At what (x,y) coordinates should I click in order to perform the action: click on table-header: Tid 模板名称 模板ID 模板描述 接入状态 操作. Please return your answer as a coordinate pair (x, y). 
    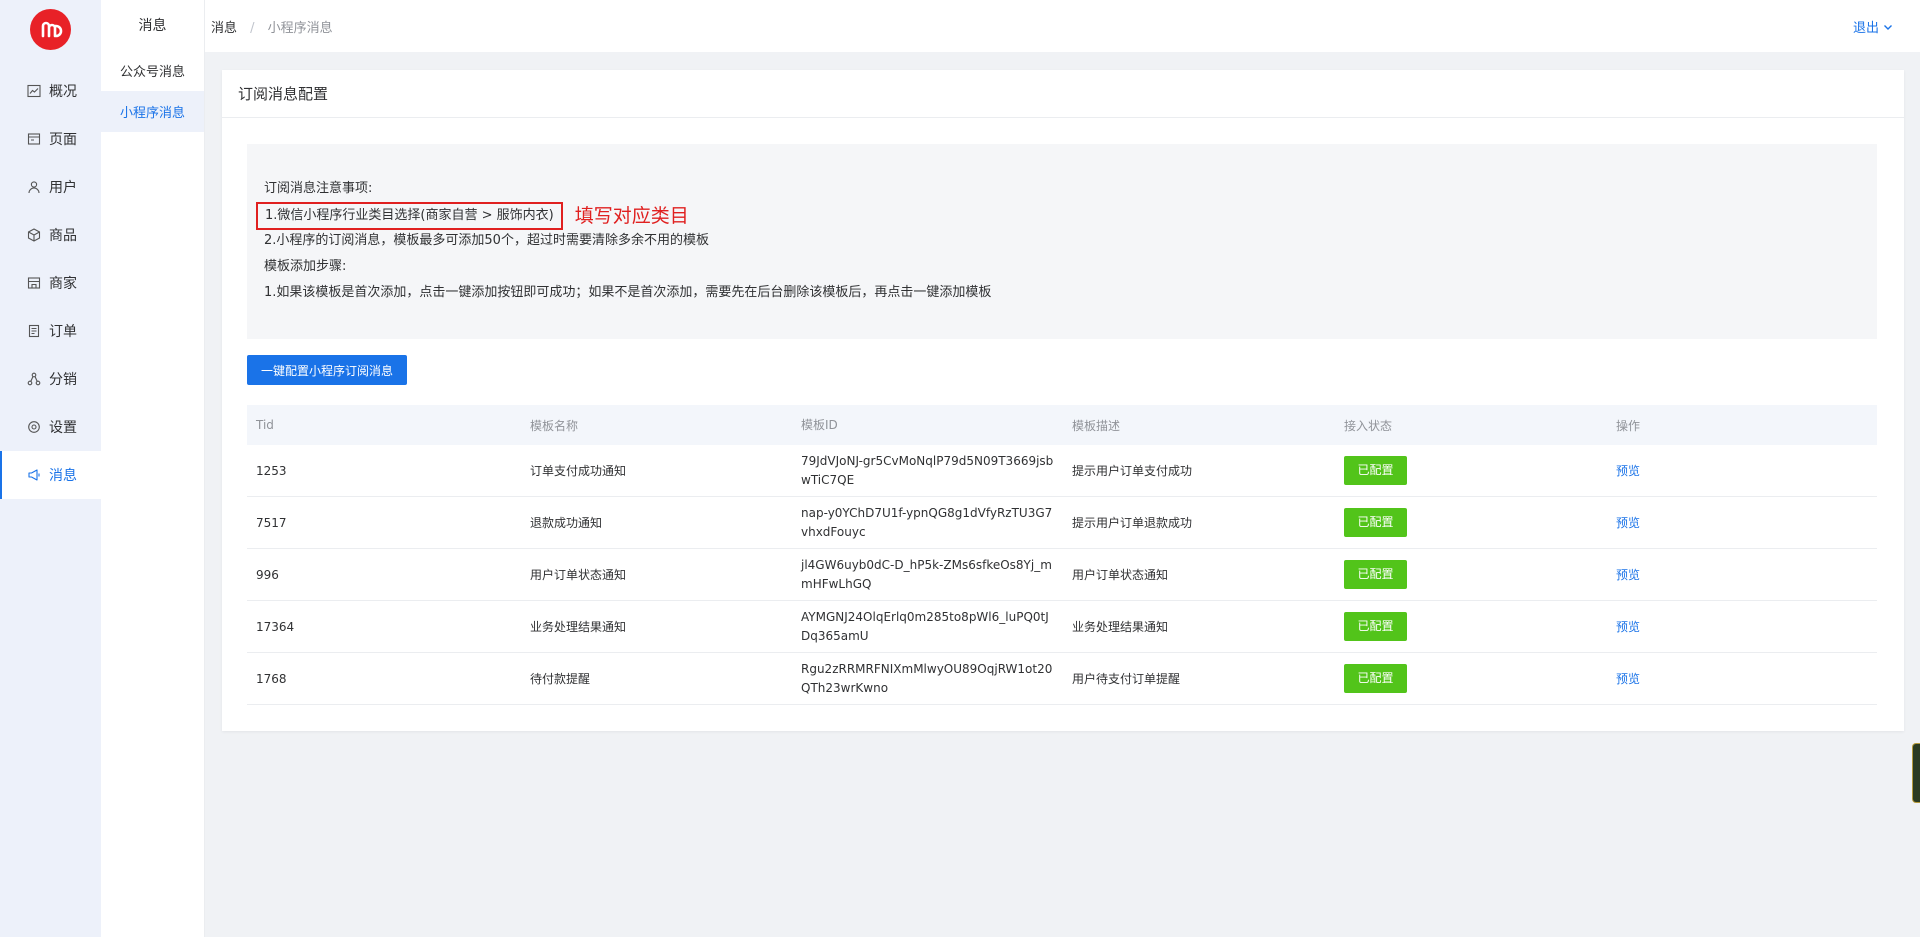
    Looking at the image, I should click on (1062, 425).